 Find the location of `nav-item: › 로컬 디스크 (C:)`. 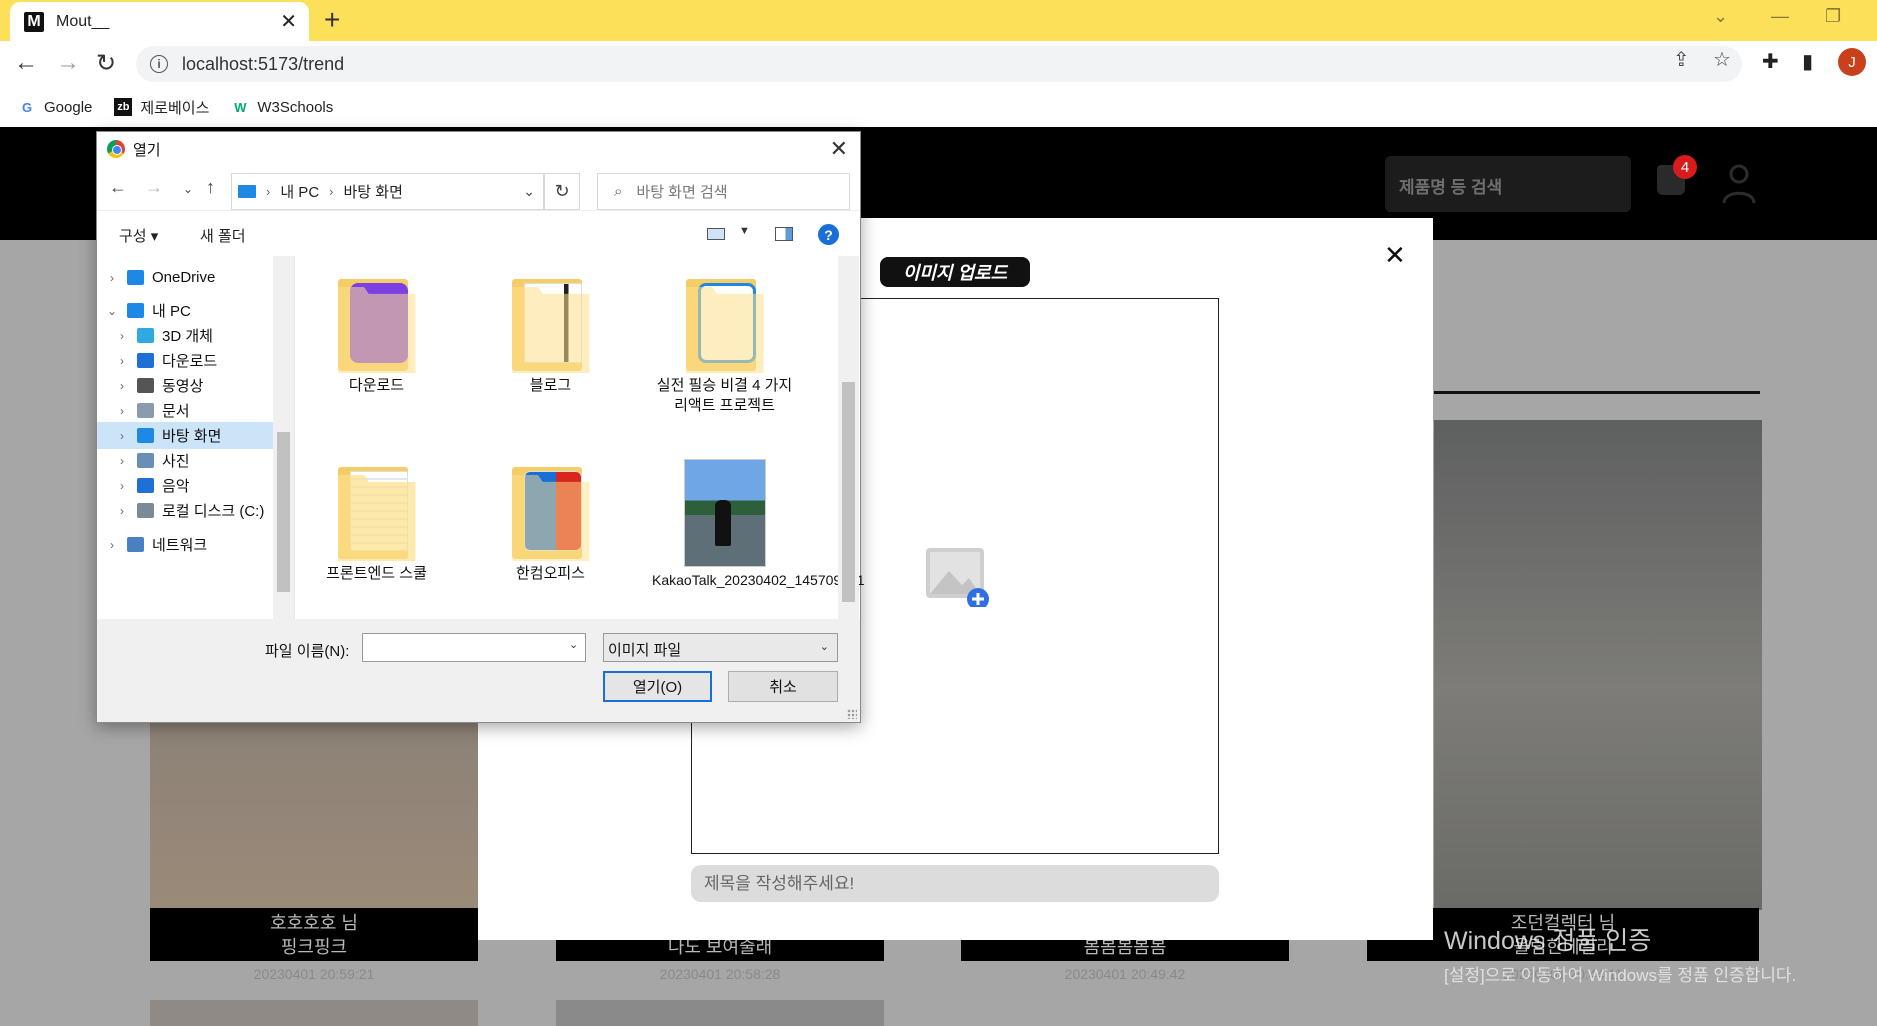

nav-item: › 로컬 디스크 (C:) is located at coordinates (195, 510).